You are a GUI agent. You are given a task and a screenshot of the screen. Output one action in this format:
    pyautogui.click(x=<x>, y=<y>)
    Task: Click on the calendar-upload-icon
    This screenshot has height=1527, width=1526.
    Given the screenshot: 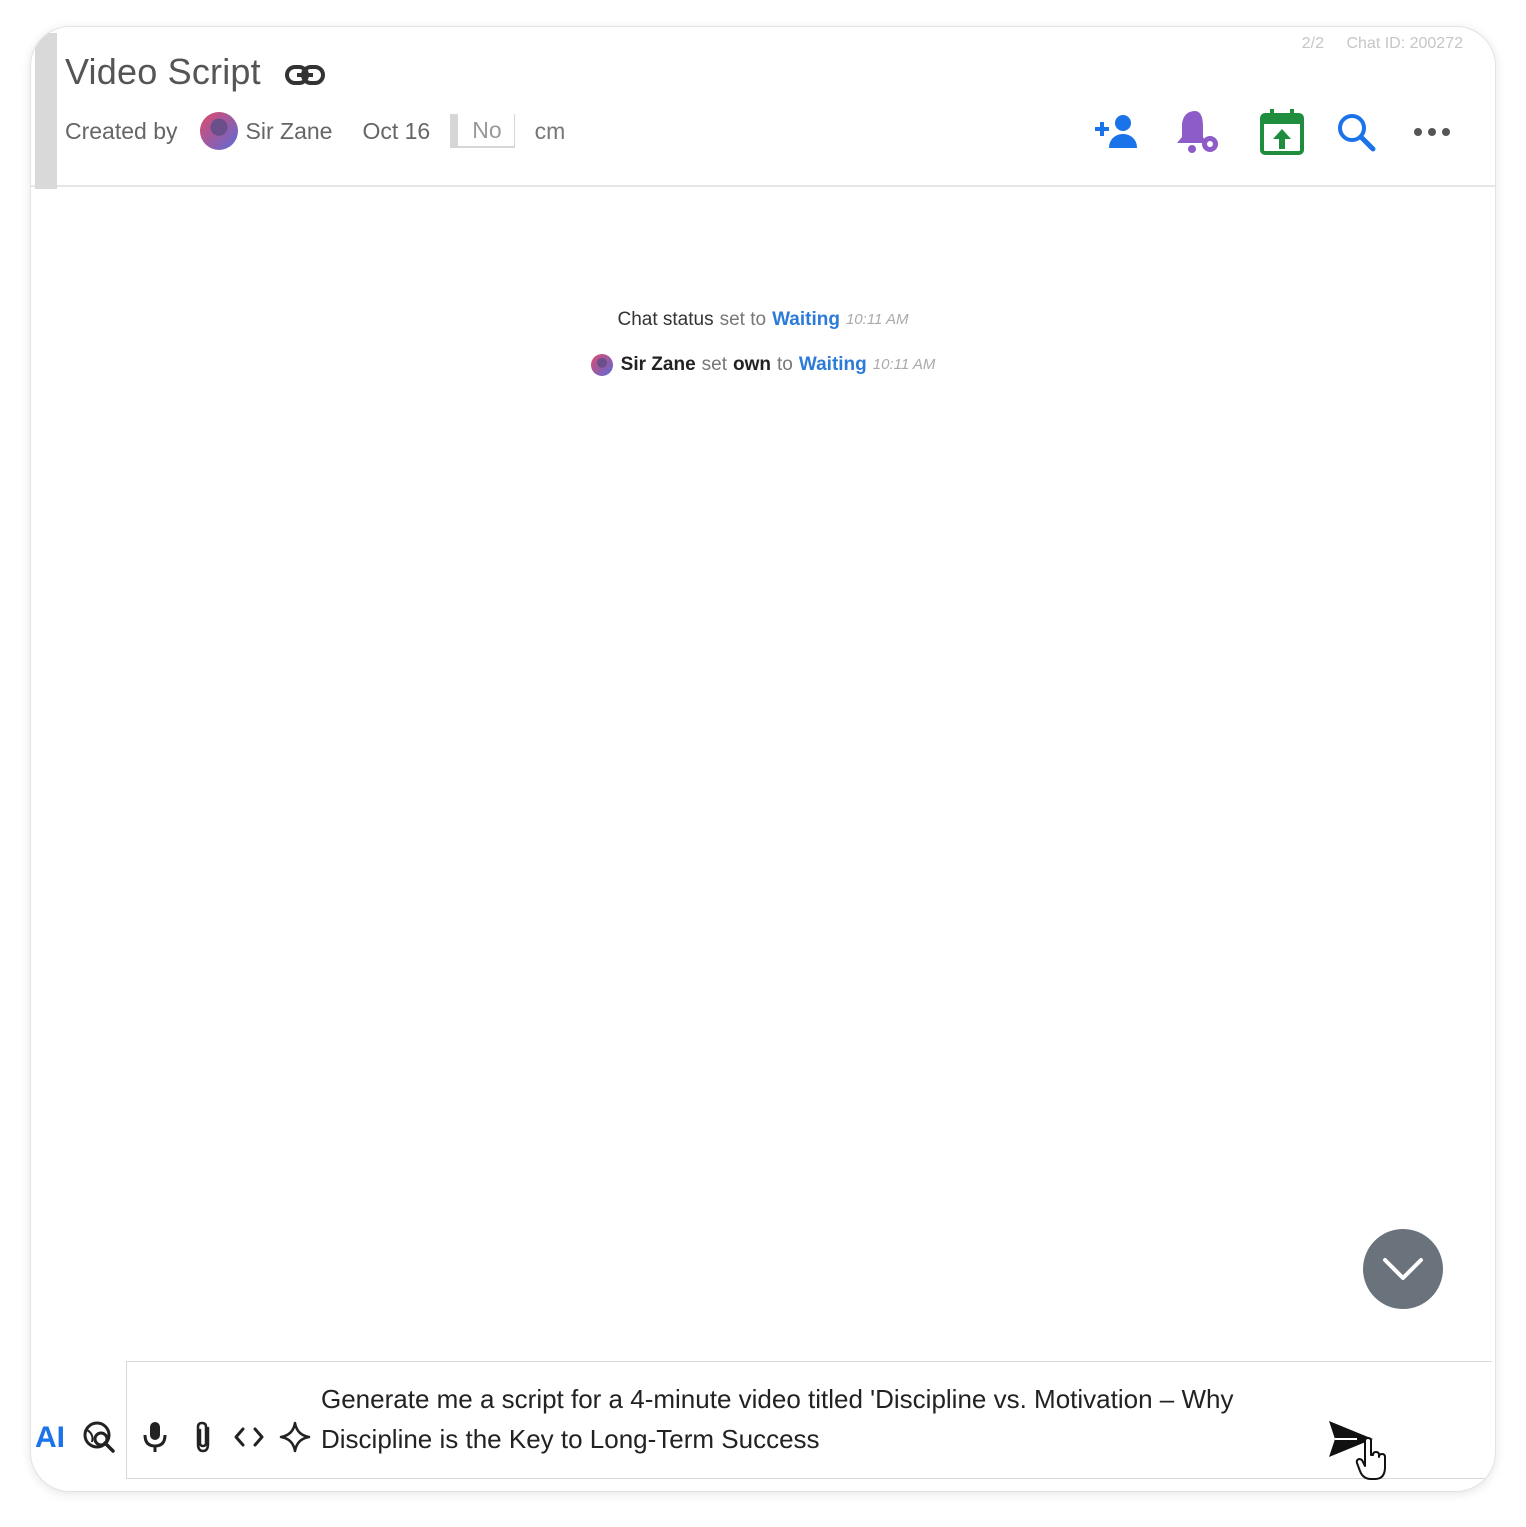 What is the action you would take?
    pyautogui.click(x=1282, y=132)
    